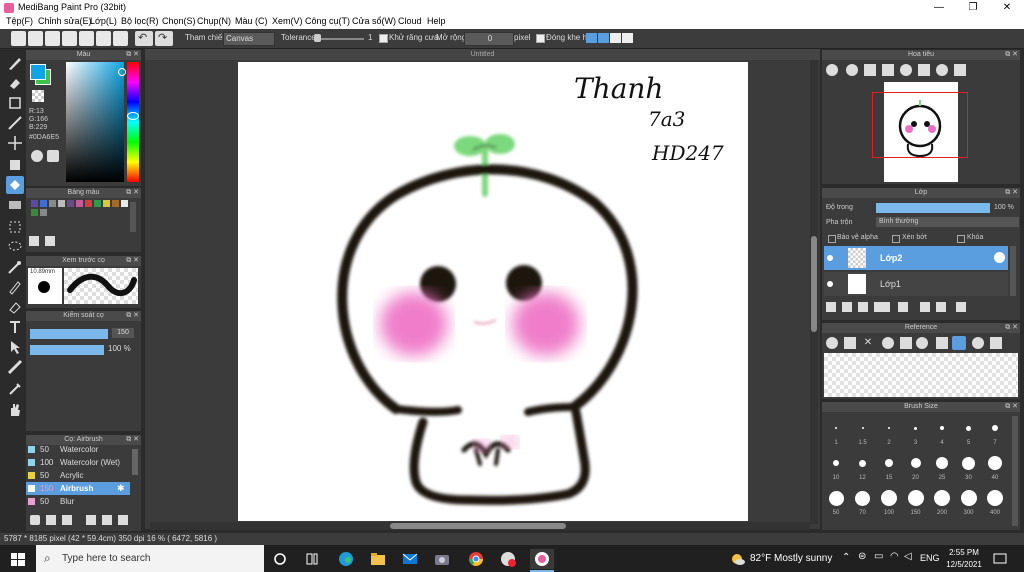  Describe the element at coordinates (346, 559) in the screenshot. I see `edge-icon` at that location.